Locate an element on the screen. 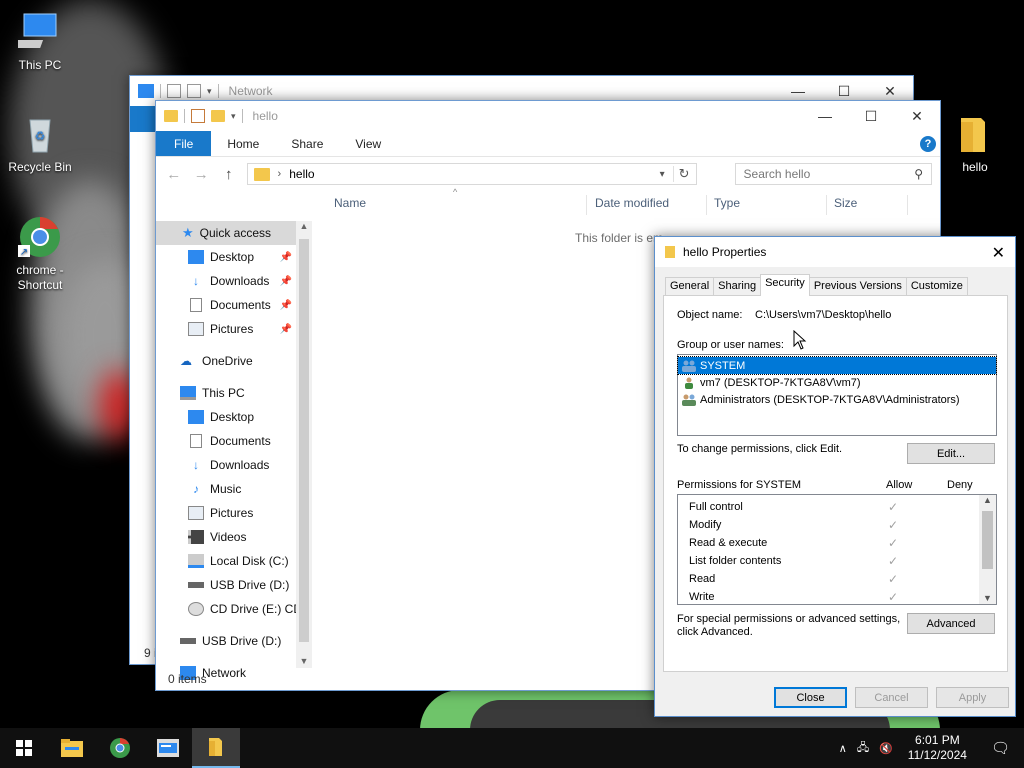 This screenshot has width=1024, height=768. desktop-icon-recycle-bin: ♻ Recycle Bin is located at coordinates (40, 143).